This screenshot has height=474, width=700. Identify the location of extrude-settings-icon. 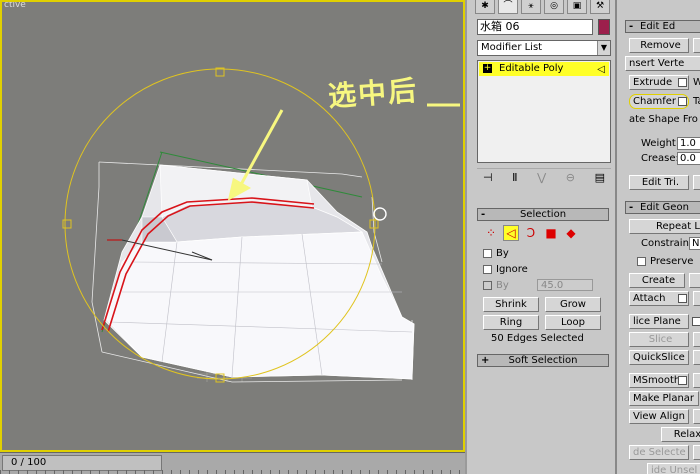
(682, 82).